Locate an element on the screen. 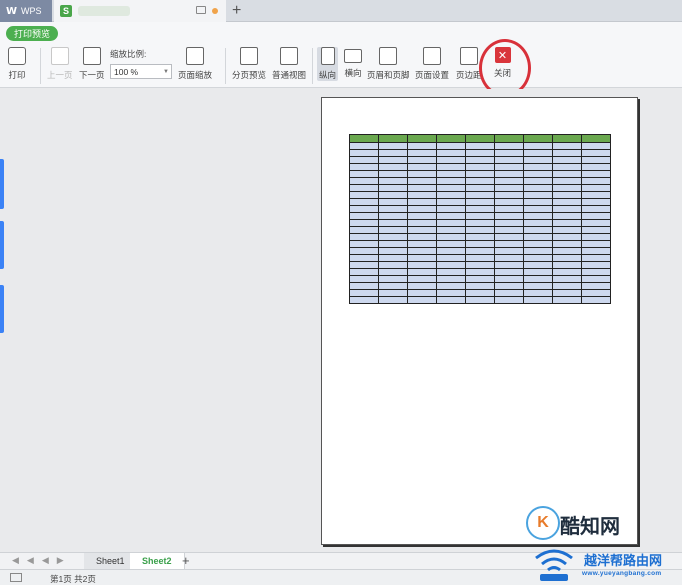 This screenshot has width=682, height=585. new-tab-button: + is located at coordinates (236, 11).